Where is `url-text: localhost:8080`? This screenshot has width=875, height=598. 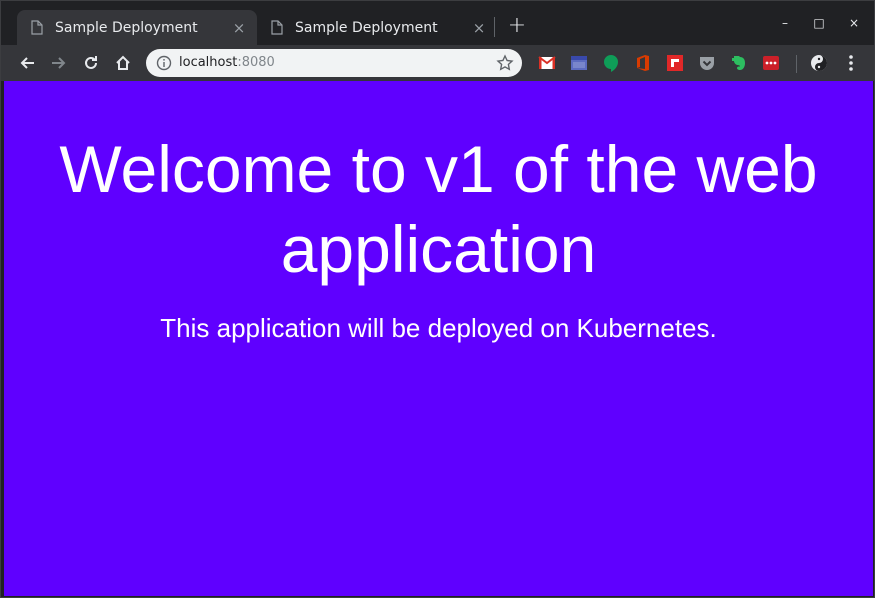 url-text: localhost:8080 is located at coordinates (227, 62).